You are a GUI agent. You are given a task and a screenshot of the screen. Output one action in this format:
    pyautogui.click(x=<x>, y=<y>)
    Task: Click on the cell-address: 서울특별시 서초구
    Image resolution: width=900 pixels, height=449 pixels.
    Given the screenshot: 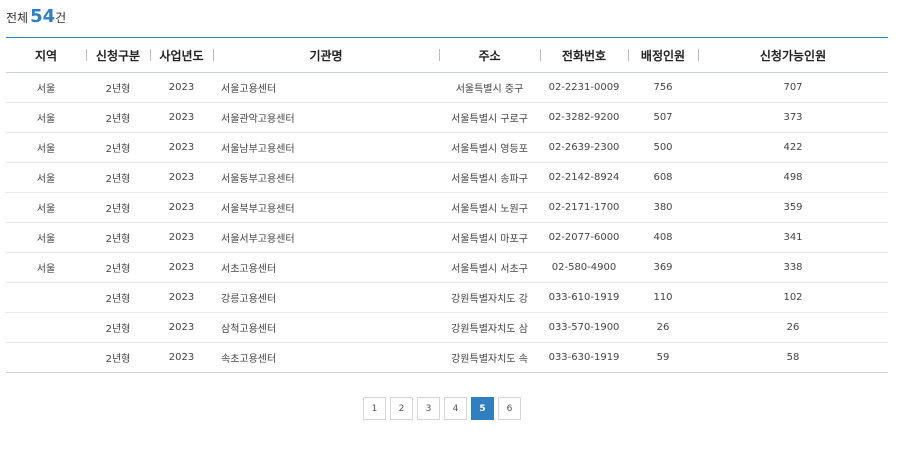 What is the action you would take?
    pyautogui.click(x=489, y=267)
    